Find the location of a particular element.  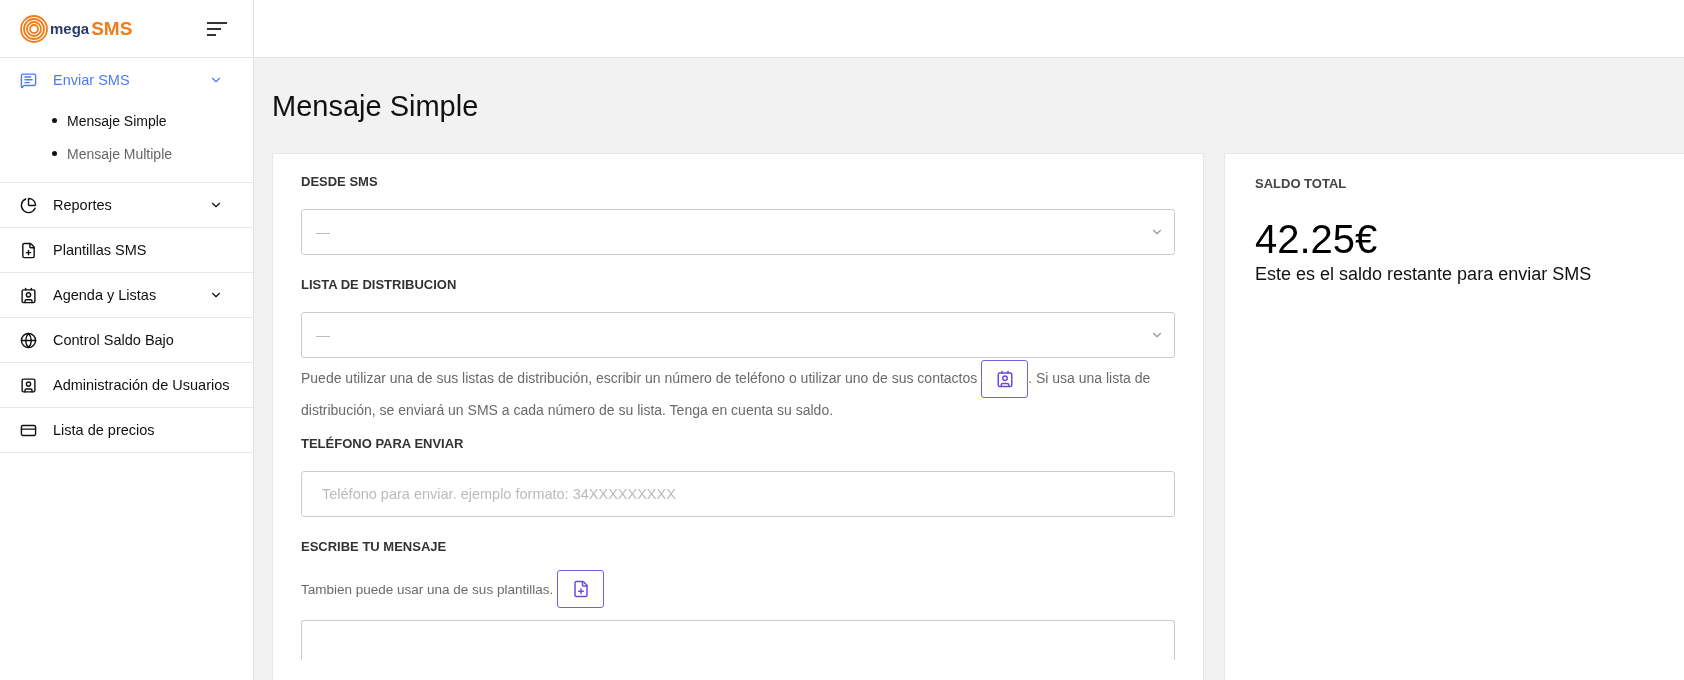

sidebar-item: Control Saldo Bajo is located at coordinates (126, 340).